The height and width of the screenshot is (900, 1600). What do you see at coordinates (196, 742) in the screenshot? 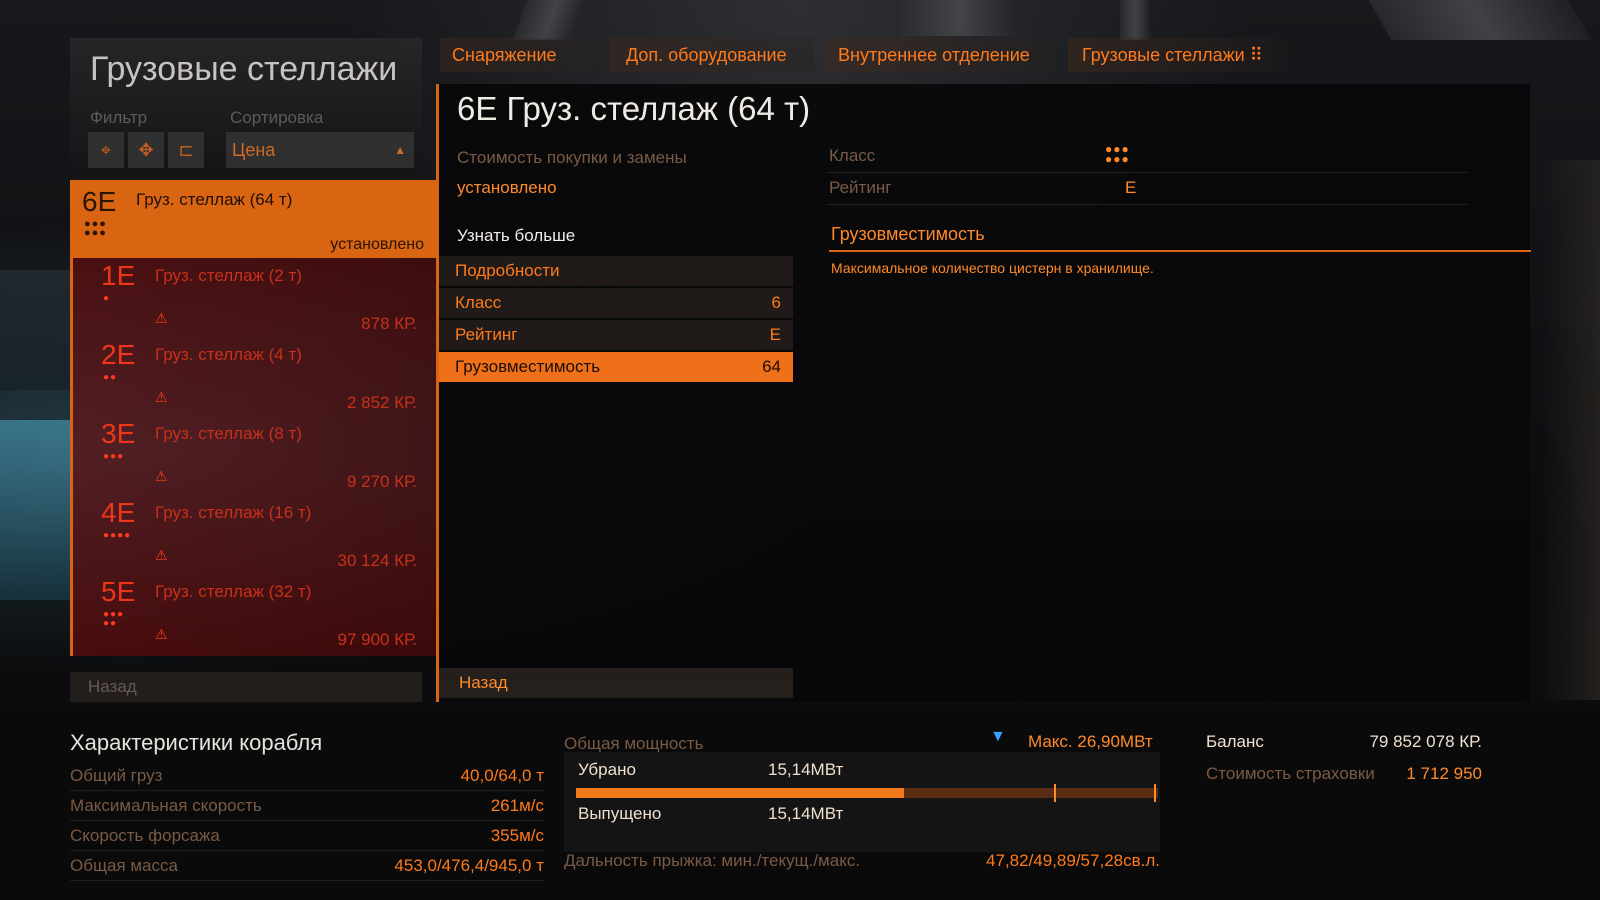
I see `ship-stats-title: Характеристики корабля` at bounding box center [196, 742].